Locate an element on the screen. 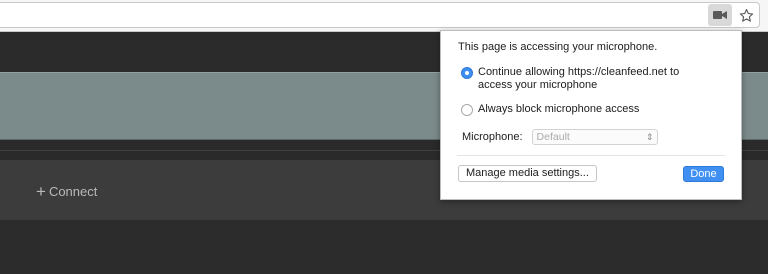 This screenshot has height=274, width=768. radio-unselected-icon is located at coordinates (467, 110).